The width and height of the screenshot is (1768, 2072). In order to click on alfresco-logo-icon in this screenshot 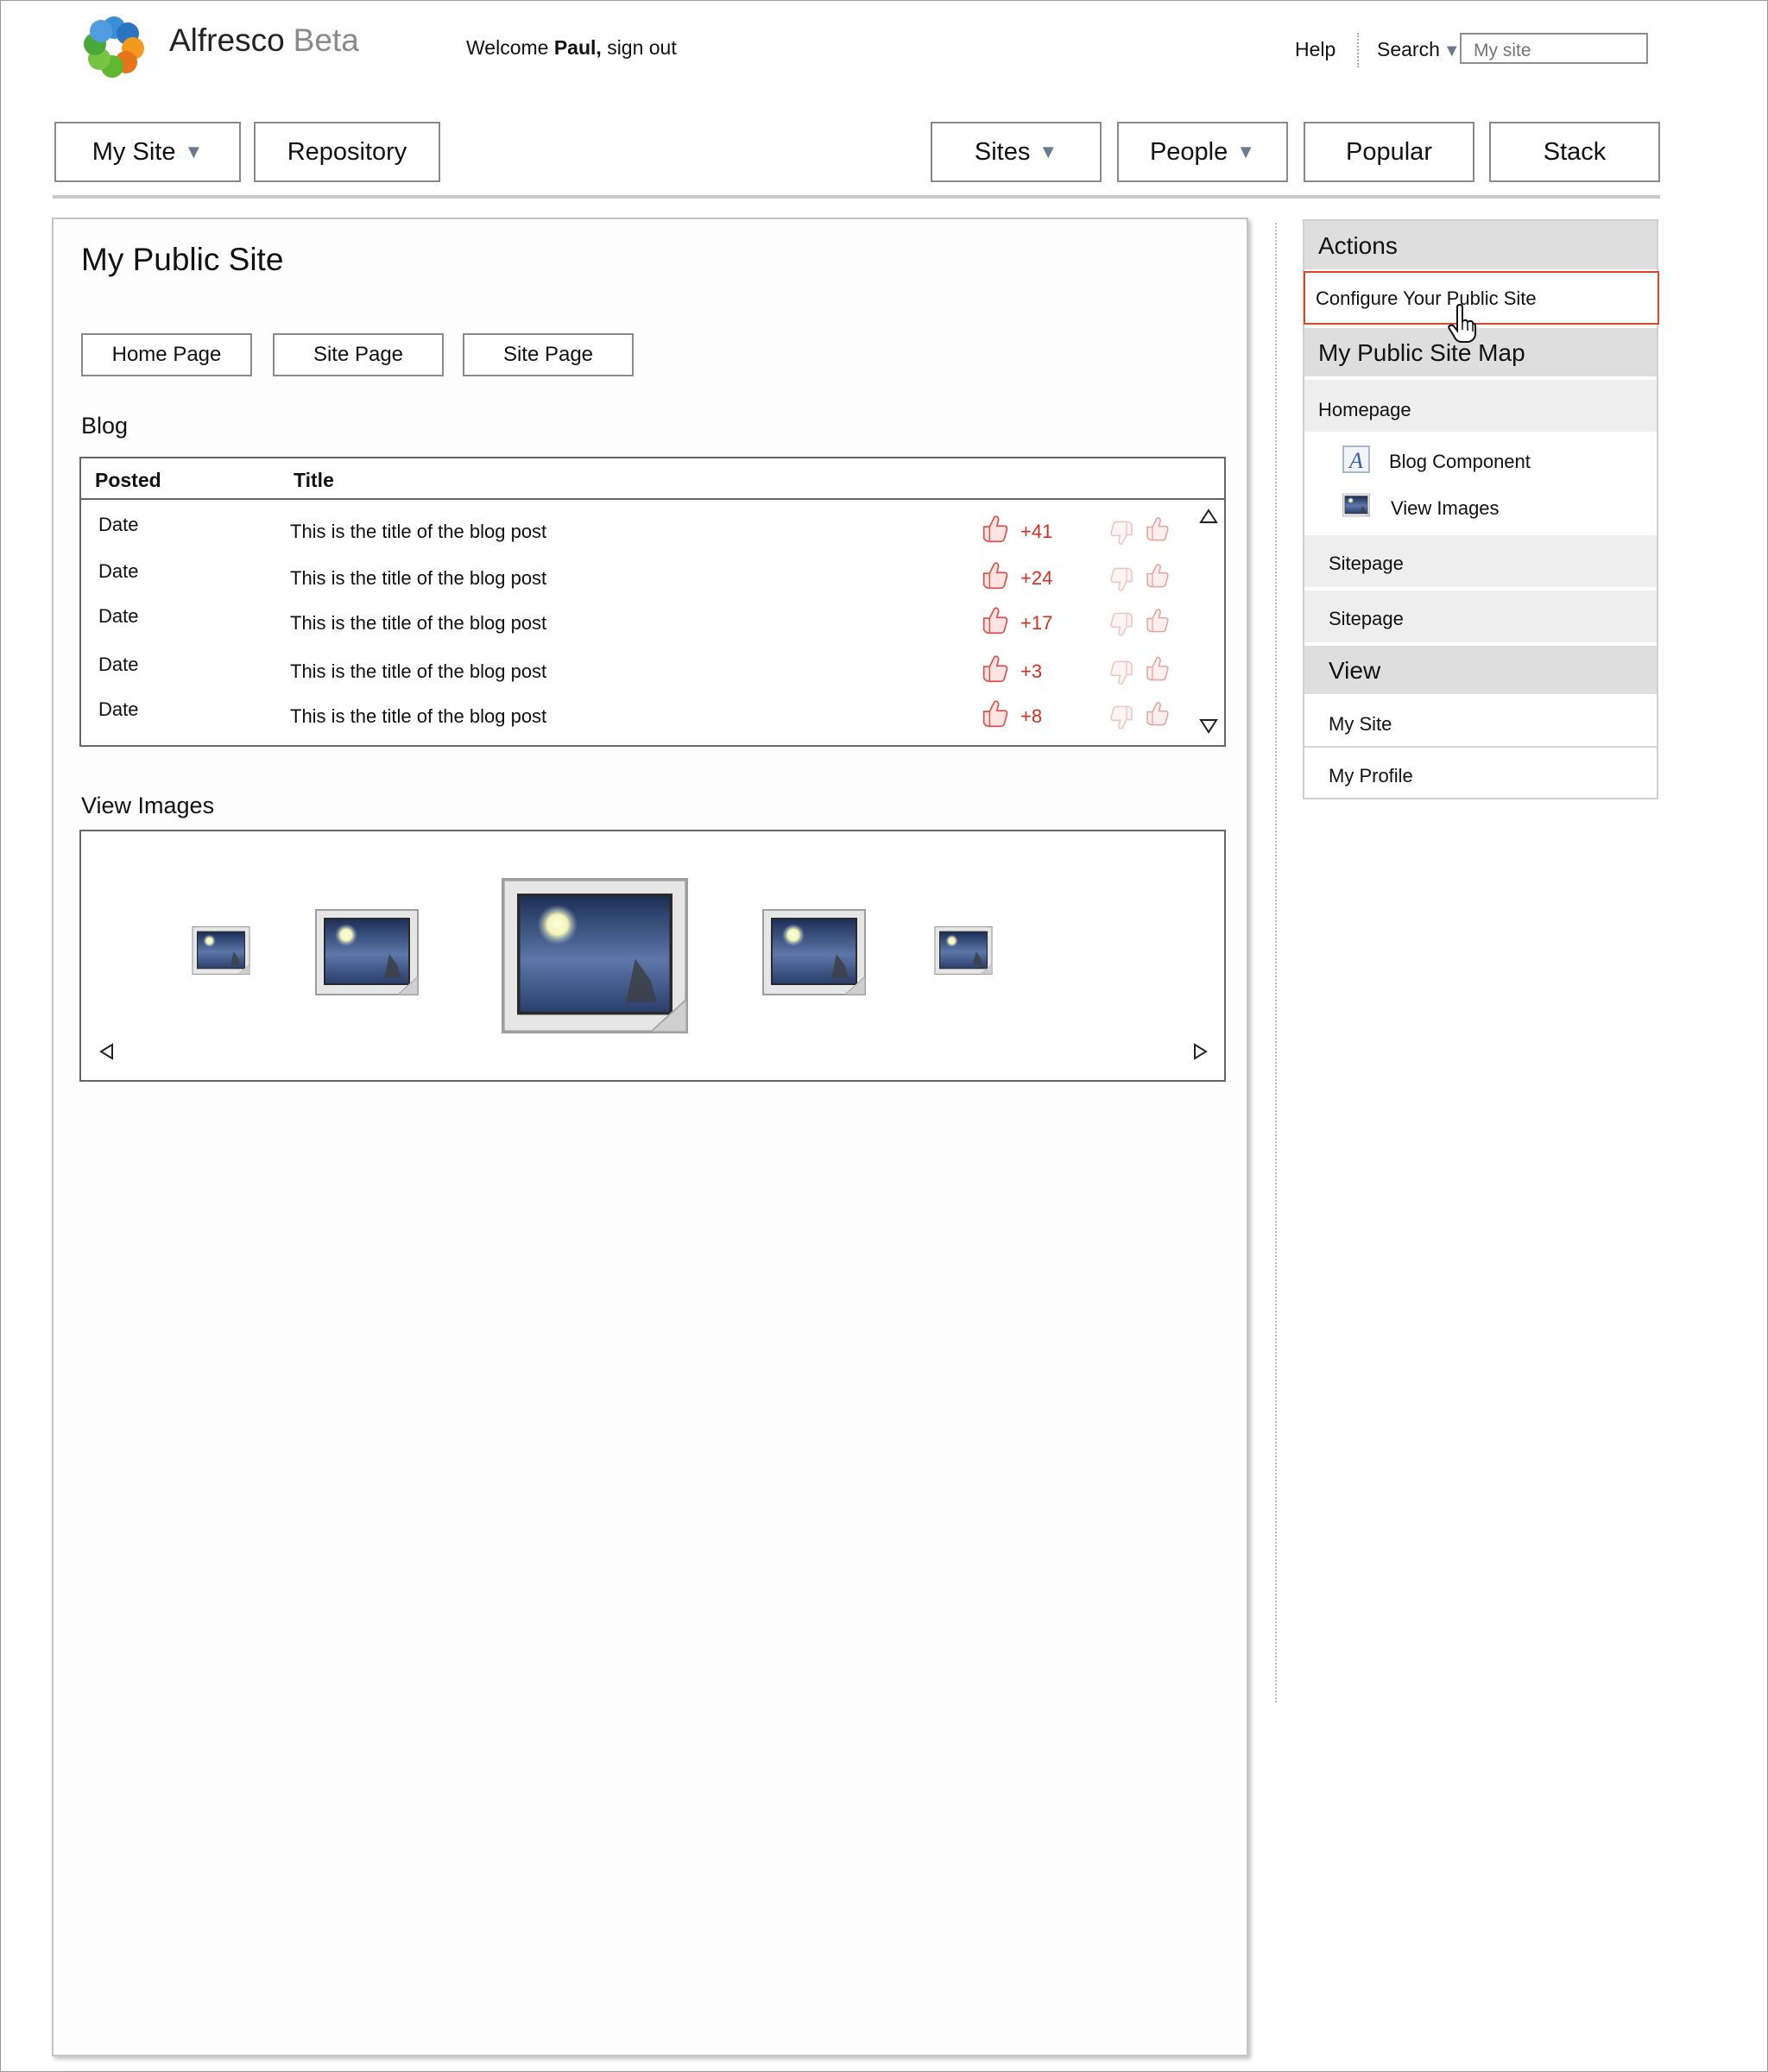, I will do `click(114, 46)`.